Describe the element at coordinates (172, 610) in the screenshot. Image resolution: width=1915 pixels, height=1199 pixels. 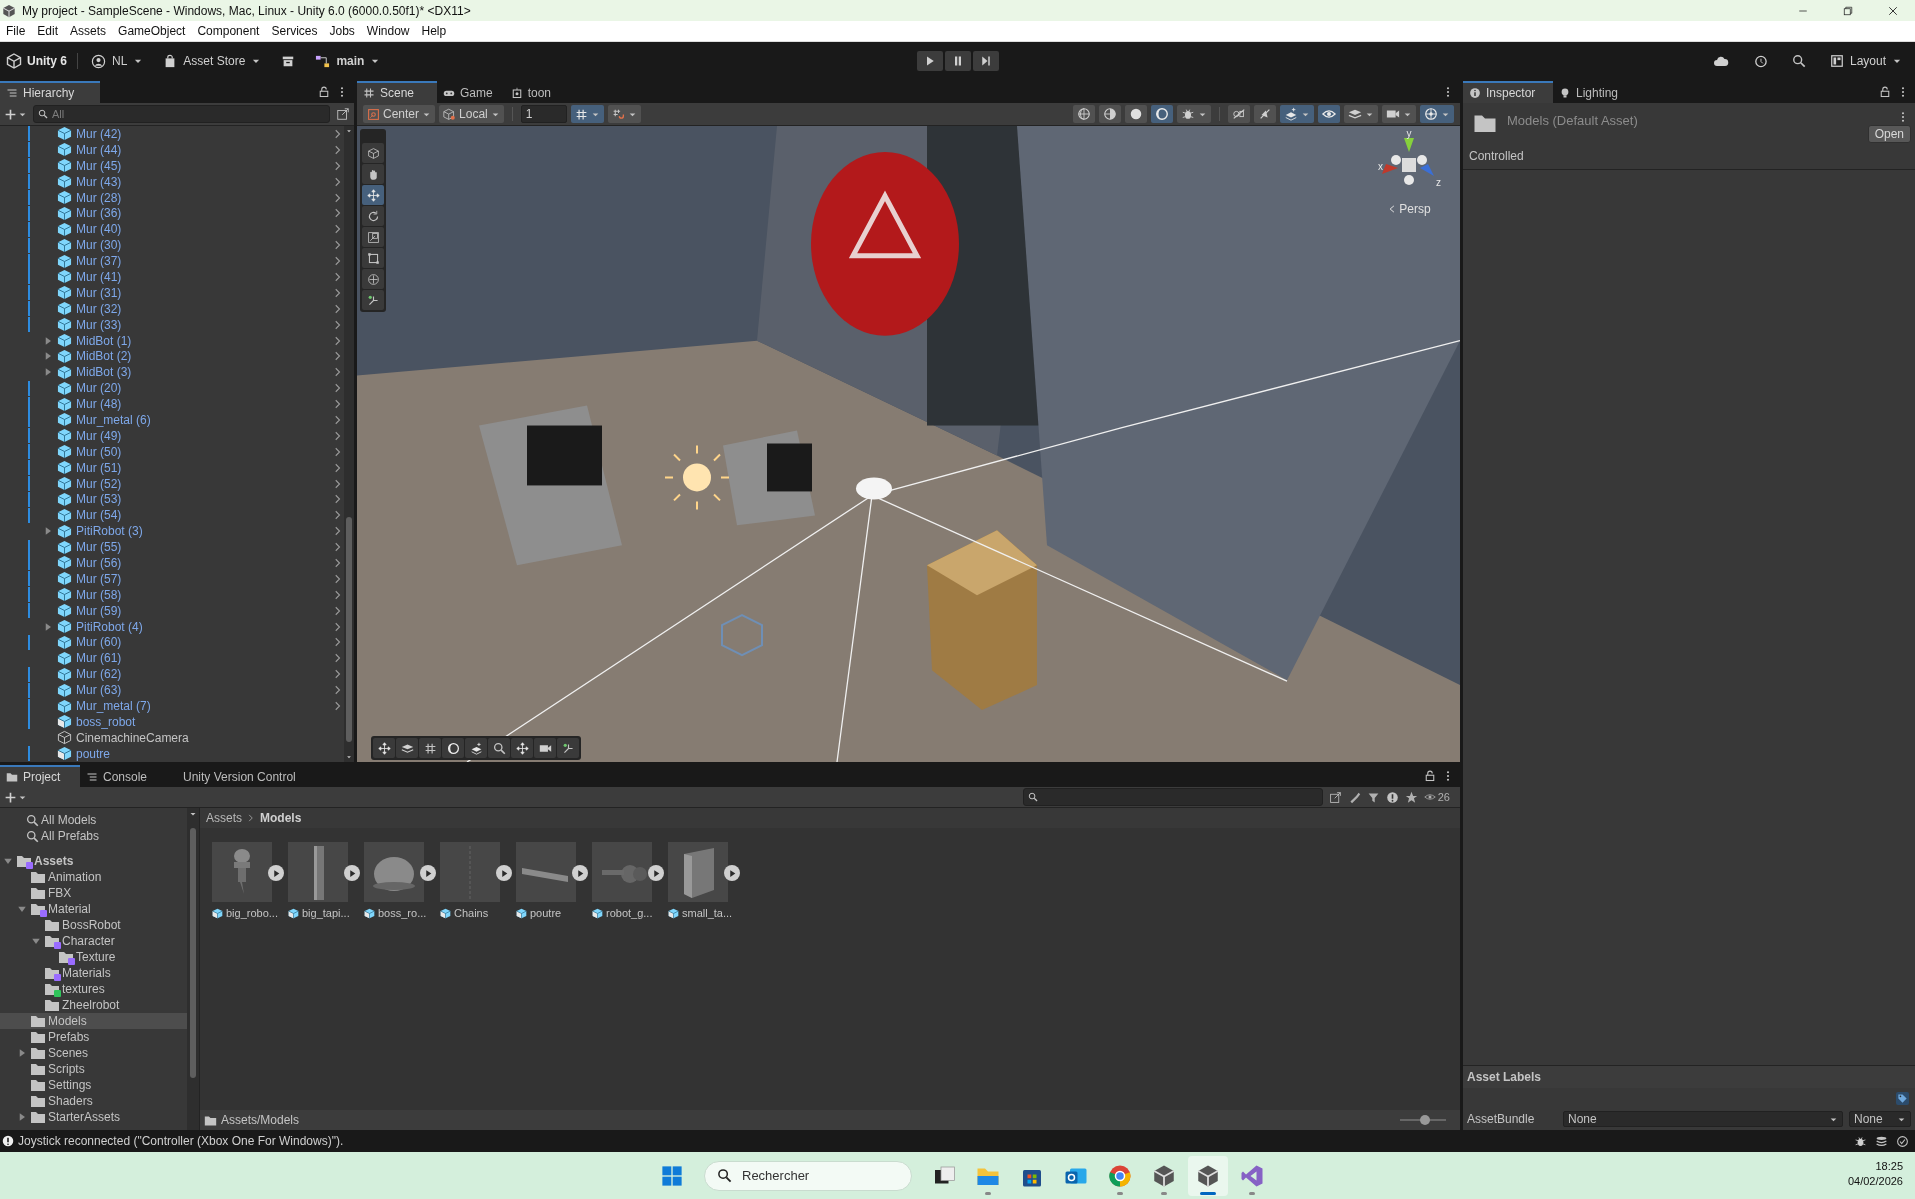
I see `hierarchy-item: Mur (59)` at that location.